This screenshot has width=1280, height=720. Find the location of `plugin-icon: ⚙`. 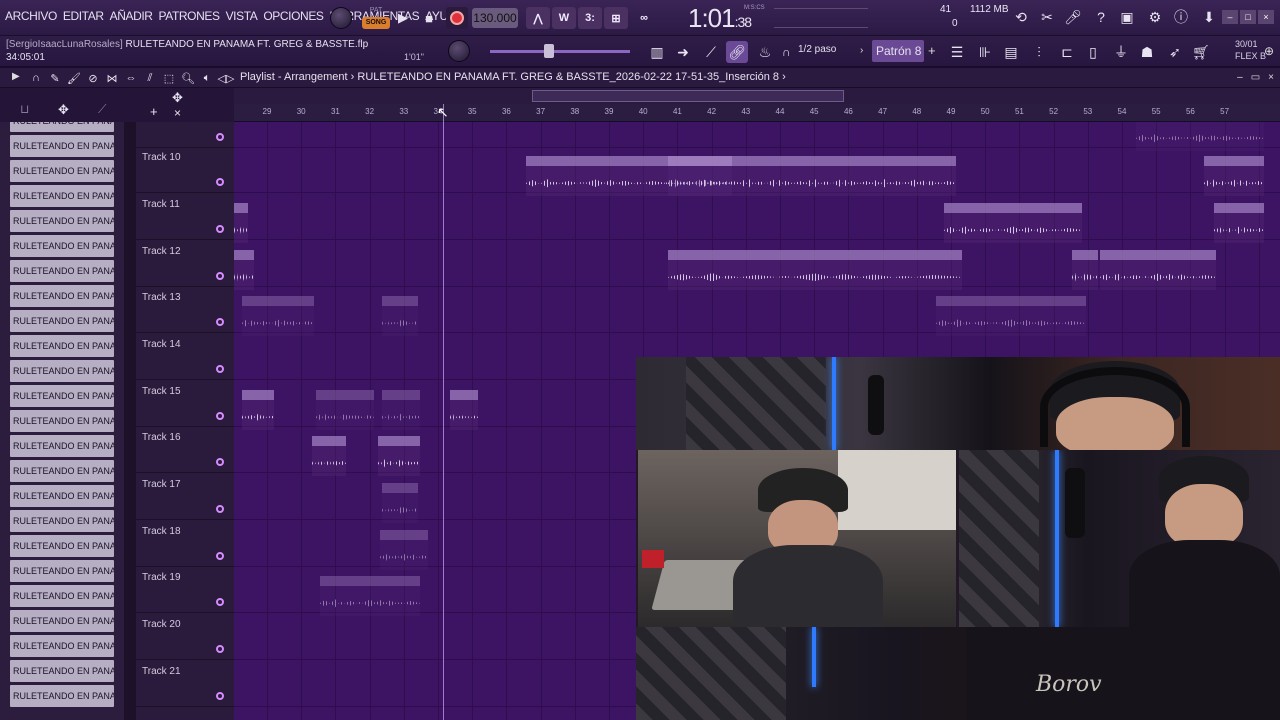

plugin-icon: ⚙ is located at coordinates (1155, 17).